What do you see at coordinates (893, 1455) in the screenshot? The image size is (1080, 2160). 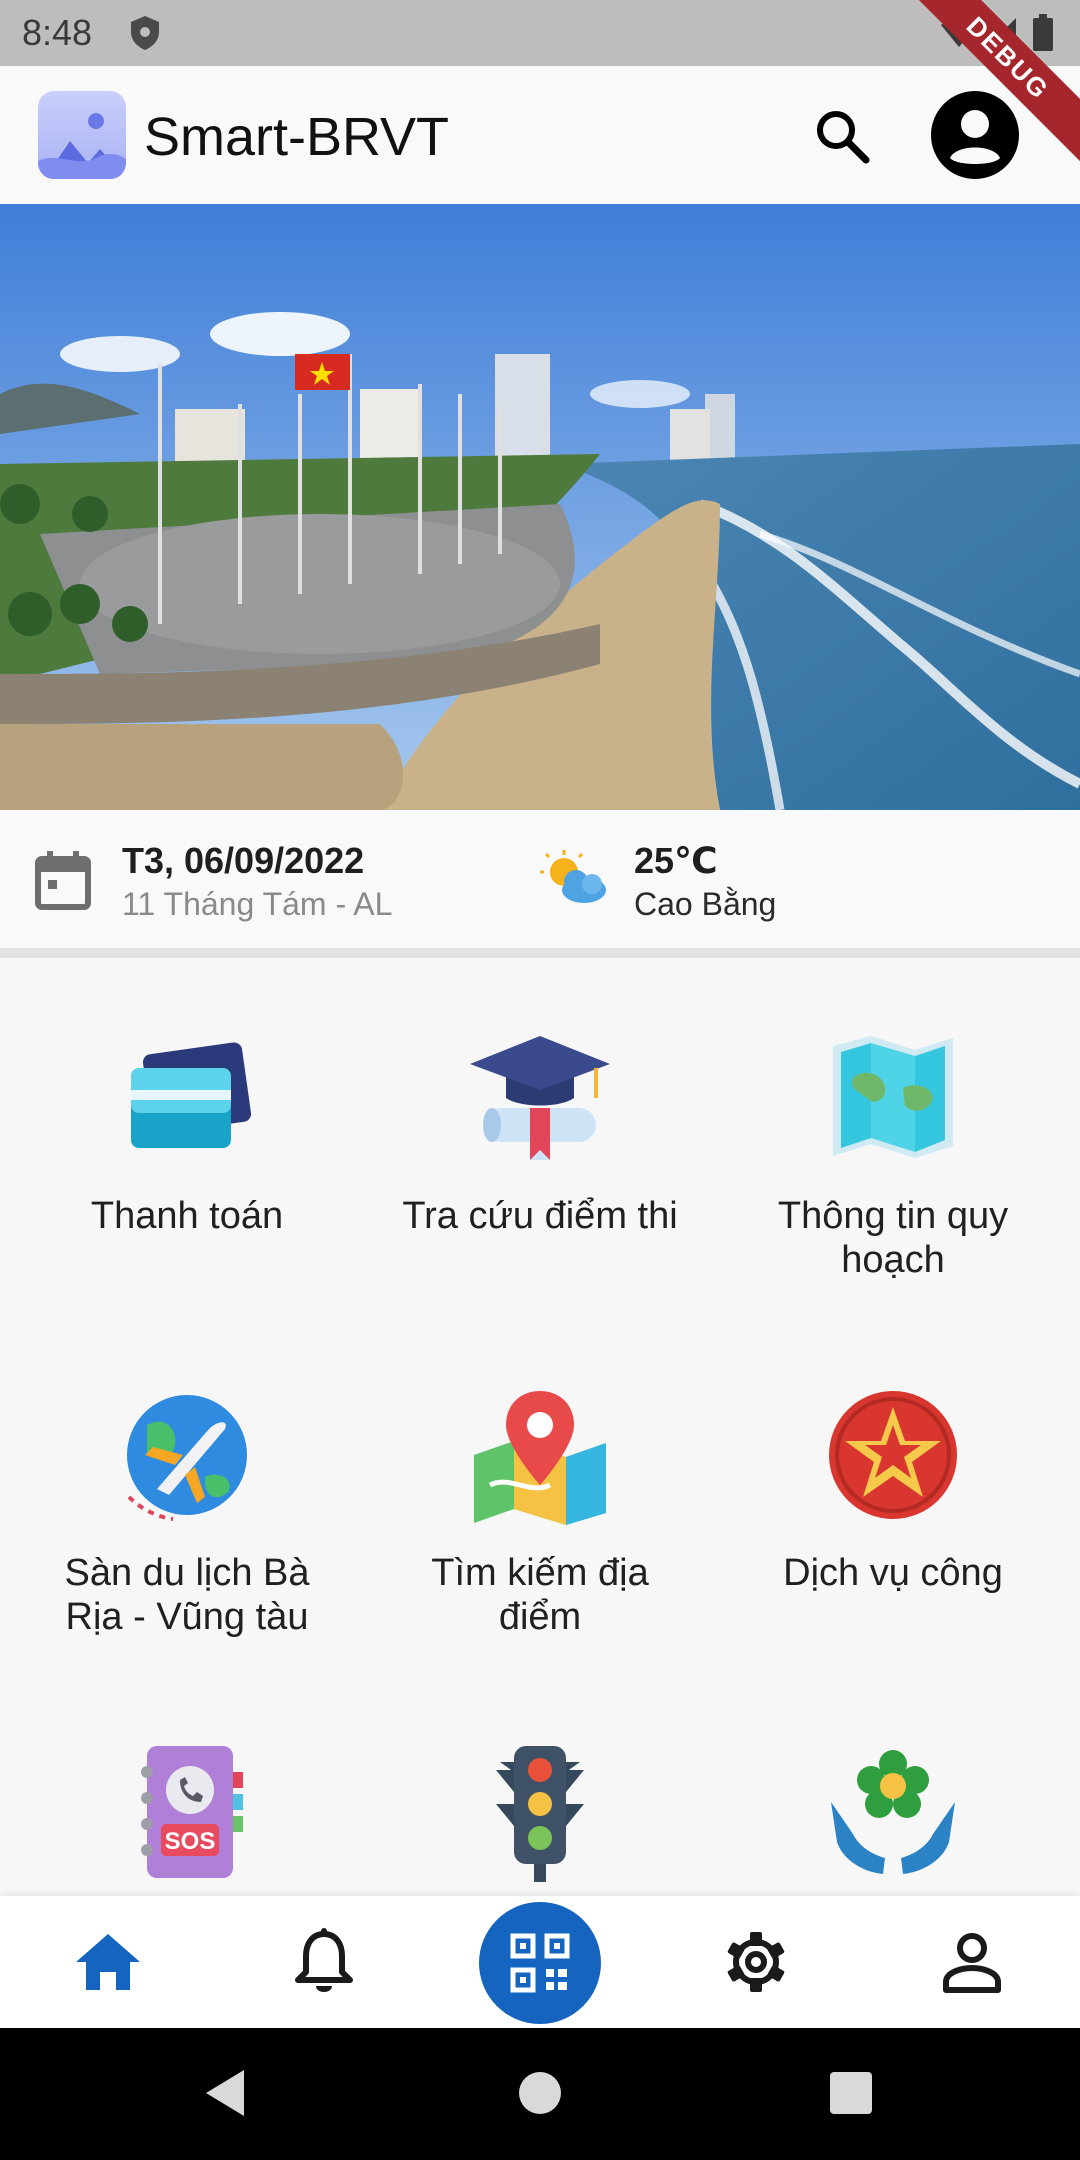 I see `public-service-star-icon` at bounding box center [893, 1455].